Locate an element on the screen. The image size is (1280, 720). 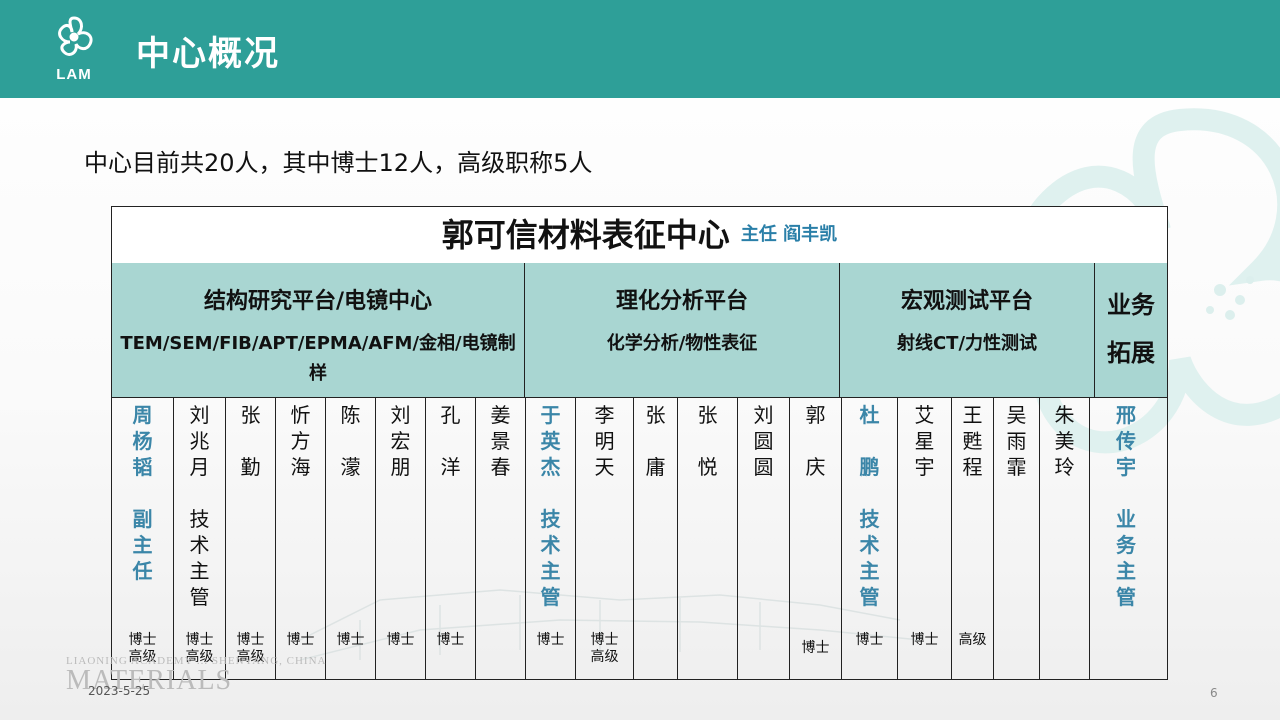
member-name: 张 庸 is located at coordinates (655, 441).